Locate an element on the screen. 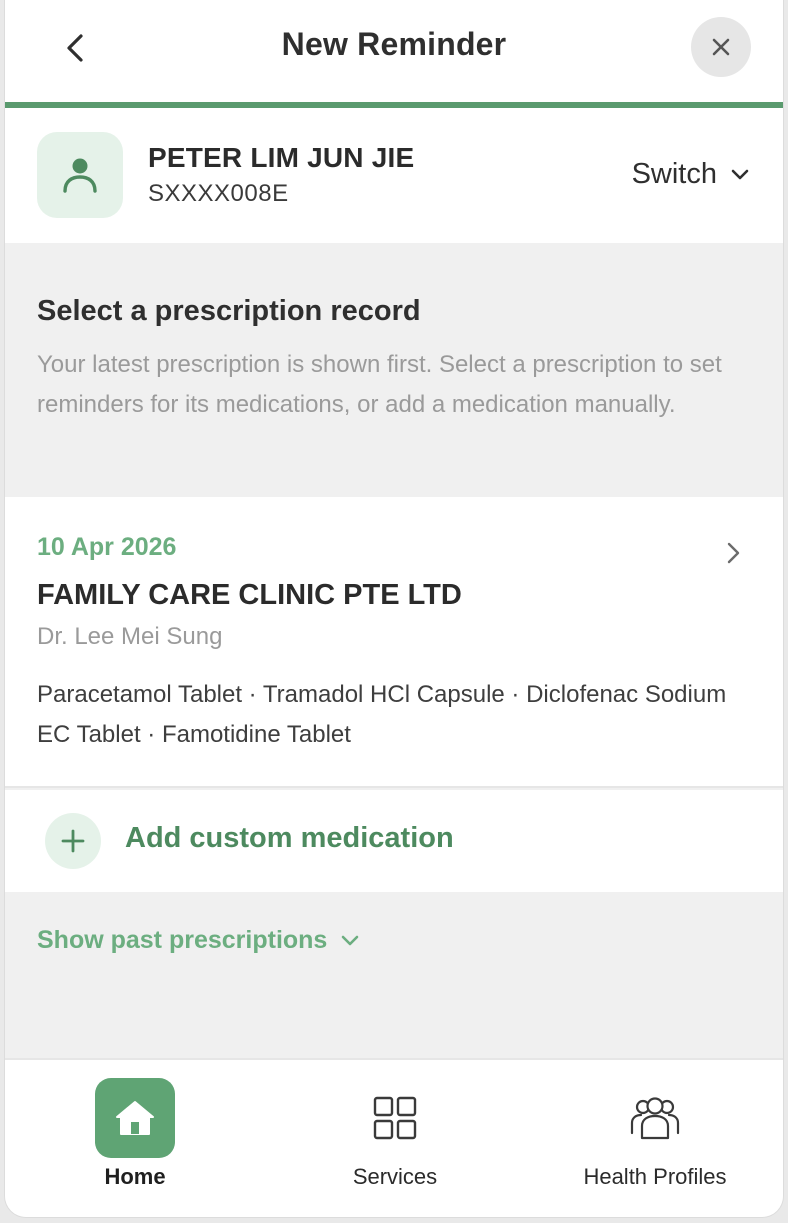  show-past-prescriptions-label: Show past prescriptions is located at coordinates (182, 940).